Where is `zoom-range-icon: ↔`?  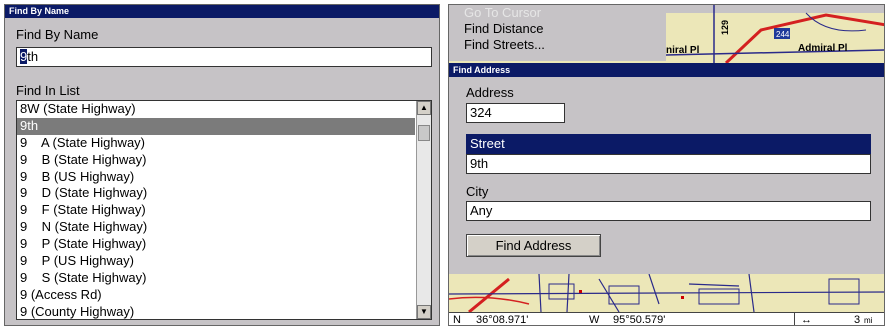 zoom-range-icon: ↔ is located at coordinates (806, 320).